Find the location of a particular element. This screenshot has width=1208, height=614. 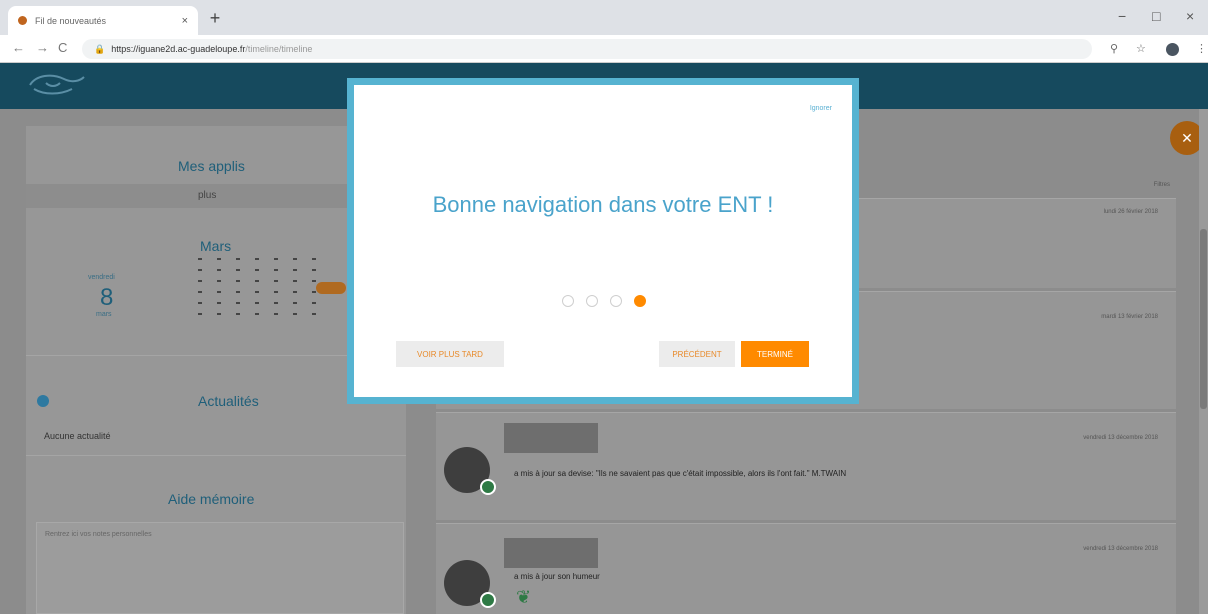

bookmark-star-icon: ☆ is located at coordinates (1141, 48).